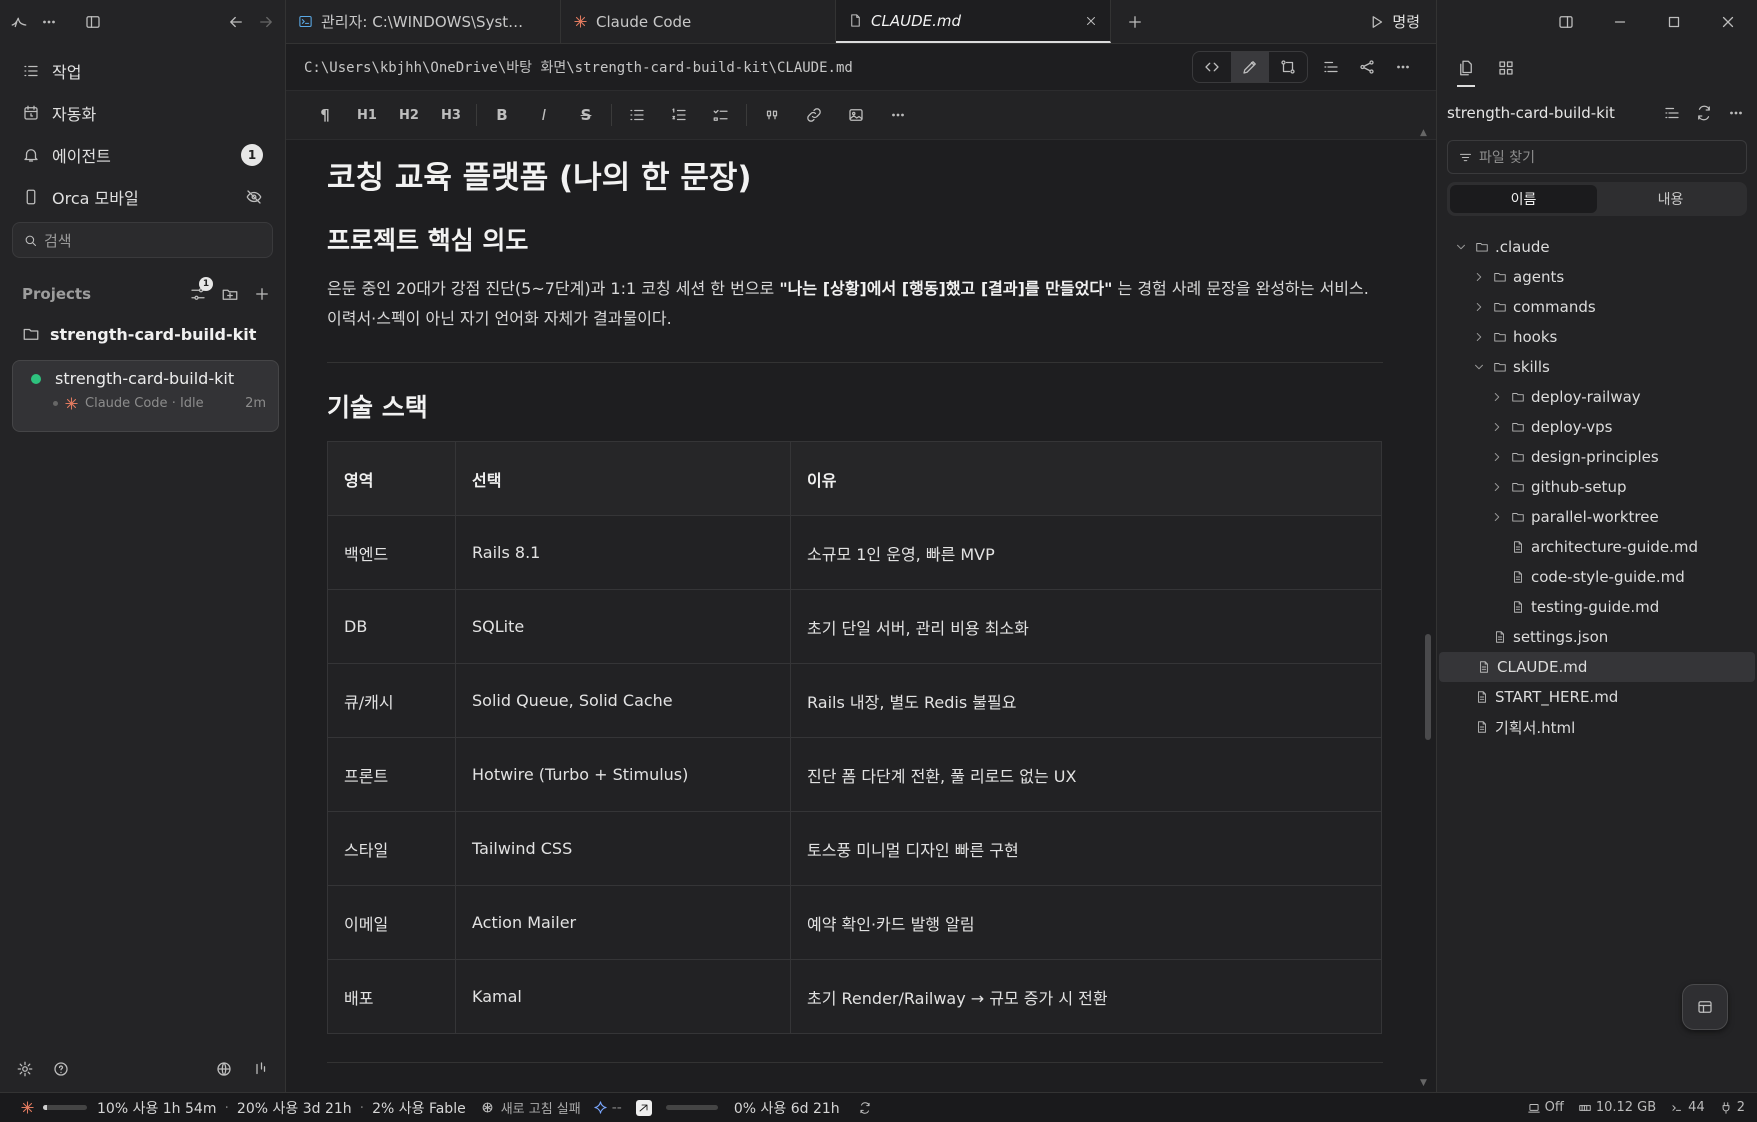  Describe the element at coordinates (1597, 367) in the screenshot. I see `tree-folder: skills` at that location.